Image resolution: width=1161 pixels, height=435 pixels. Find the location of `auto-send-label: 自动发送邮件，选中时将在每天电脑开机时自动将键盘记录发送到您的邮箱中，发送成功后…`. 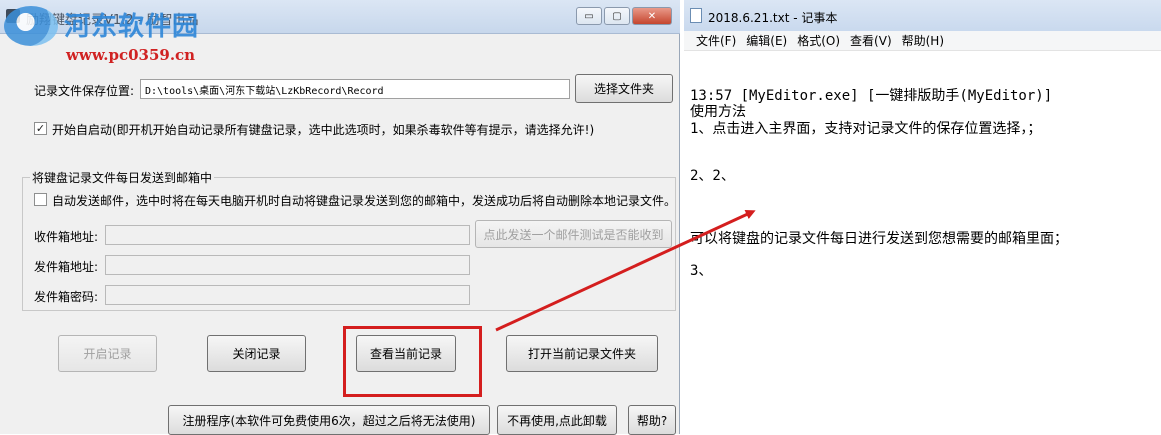

auto-send-label: 自动发送邮件，选中时将在每天电脑开机时自动将键盘记录发送到您的邮箱中，发送成功后… is located at coordinates (364, 201).